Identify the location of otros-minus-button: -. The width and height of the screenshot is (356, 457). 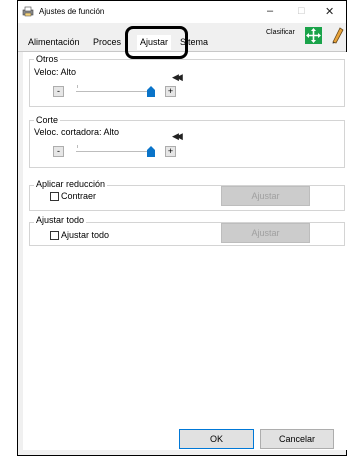
(58, 91).